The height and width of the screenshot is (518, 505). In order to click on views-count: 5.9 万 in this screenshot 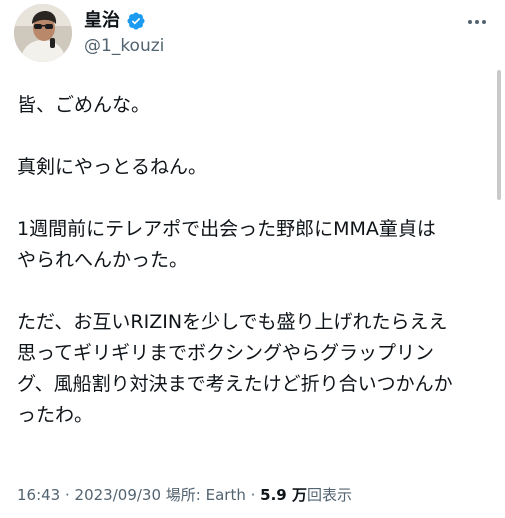, I will do `click(283, 495)`.